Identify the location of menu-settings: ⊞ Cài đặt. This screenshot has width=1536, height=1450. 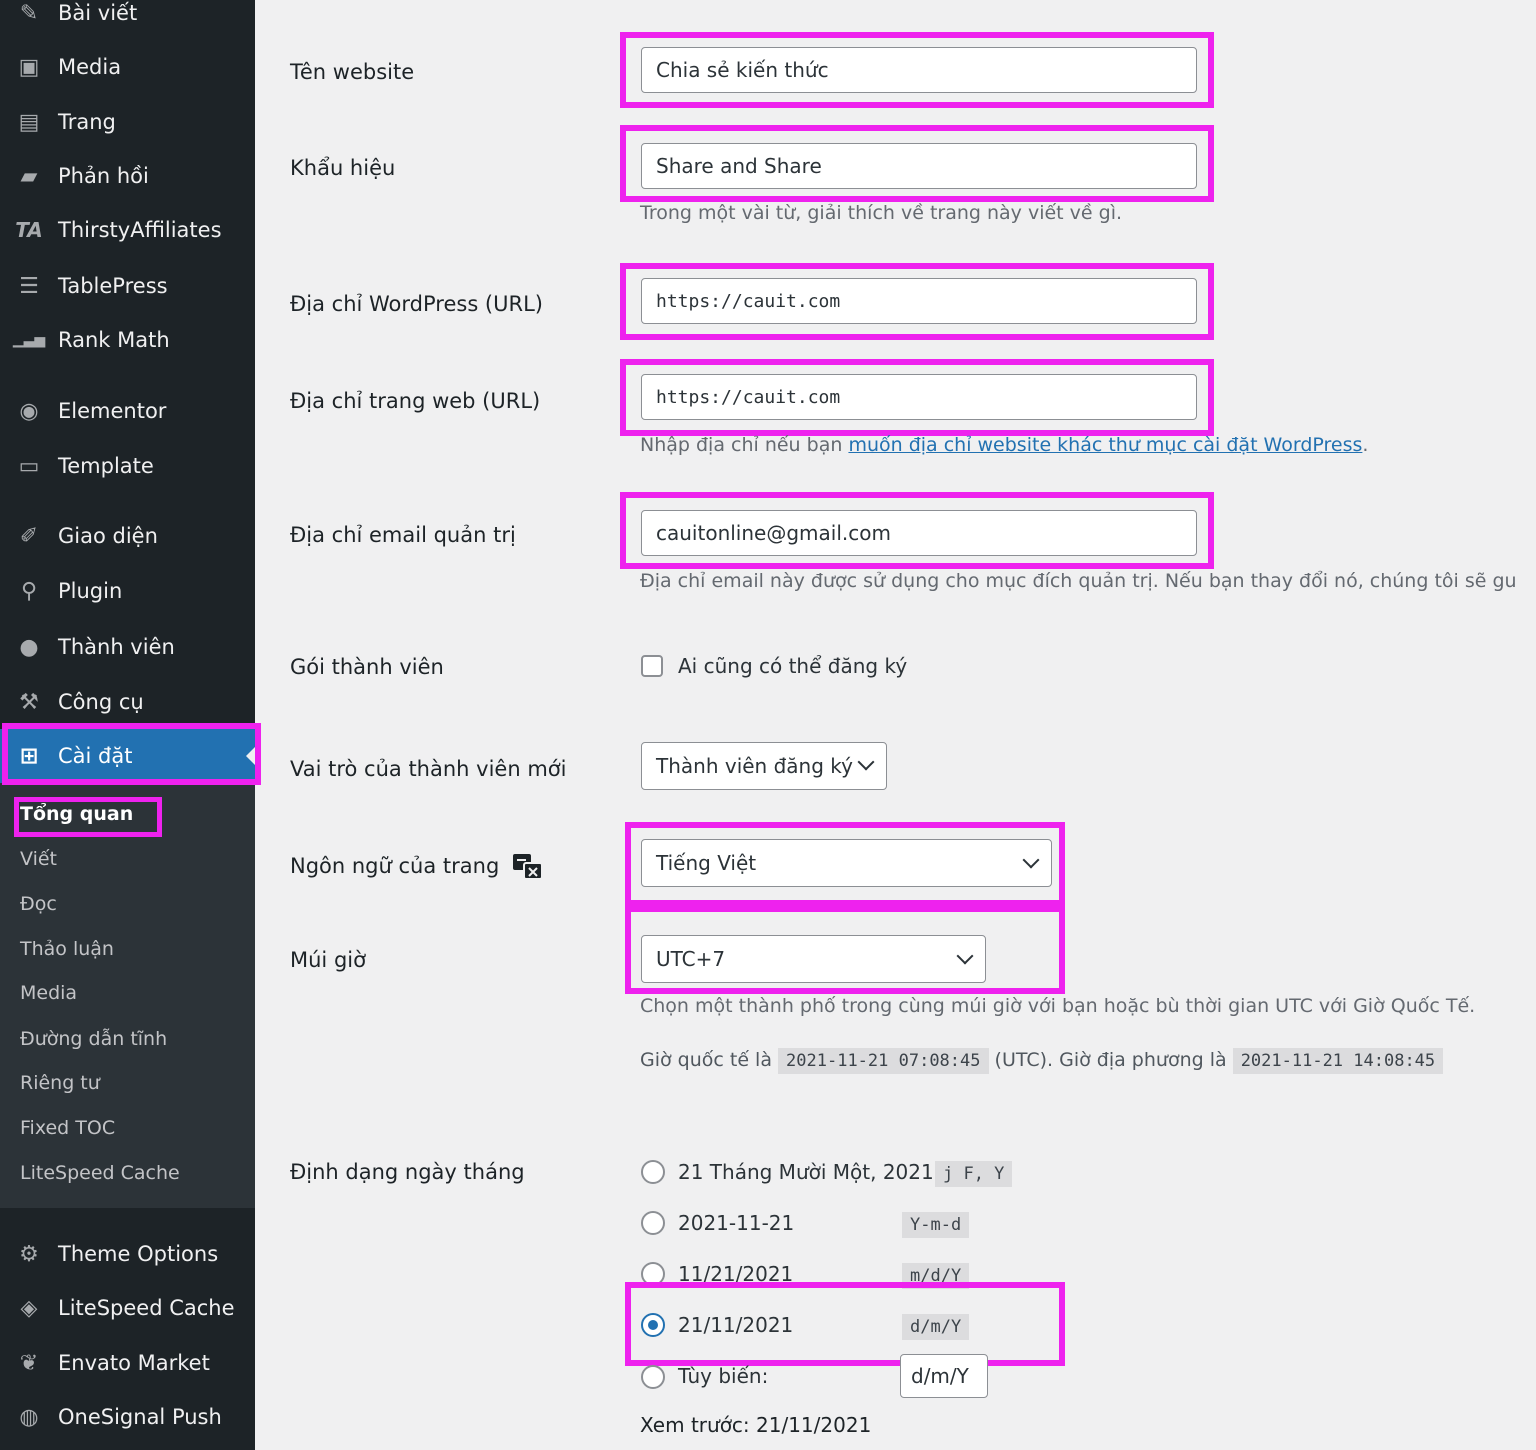
(127, 756).